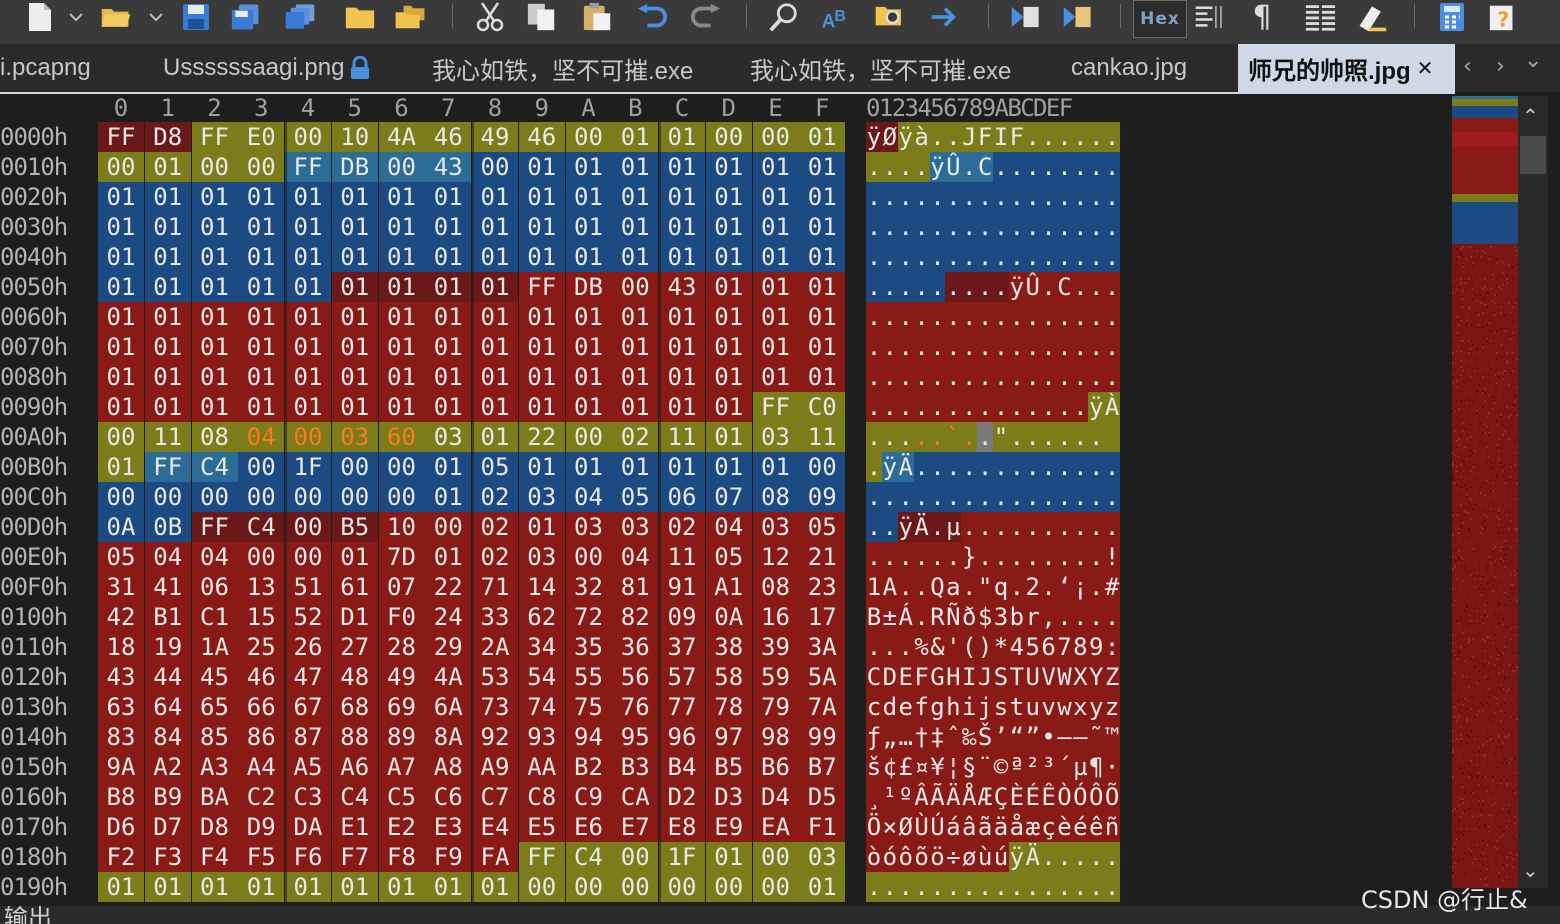 This screenshot has height=924, width=1560. Describe the element at coordinates (953, 767) in the screenshot. I see `text-char: ¦` at that location.